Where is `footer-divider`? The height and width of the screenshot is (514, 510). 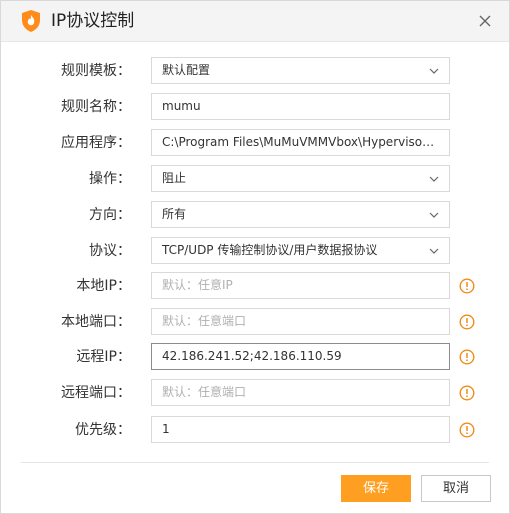
footer-divider is located at coordinates (255, 462).